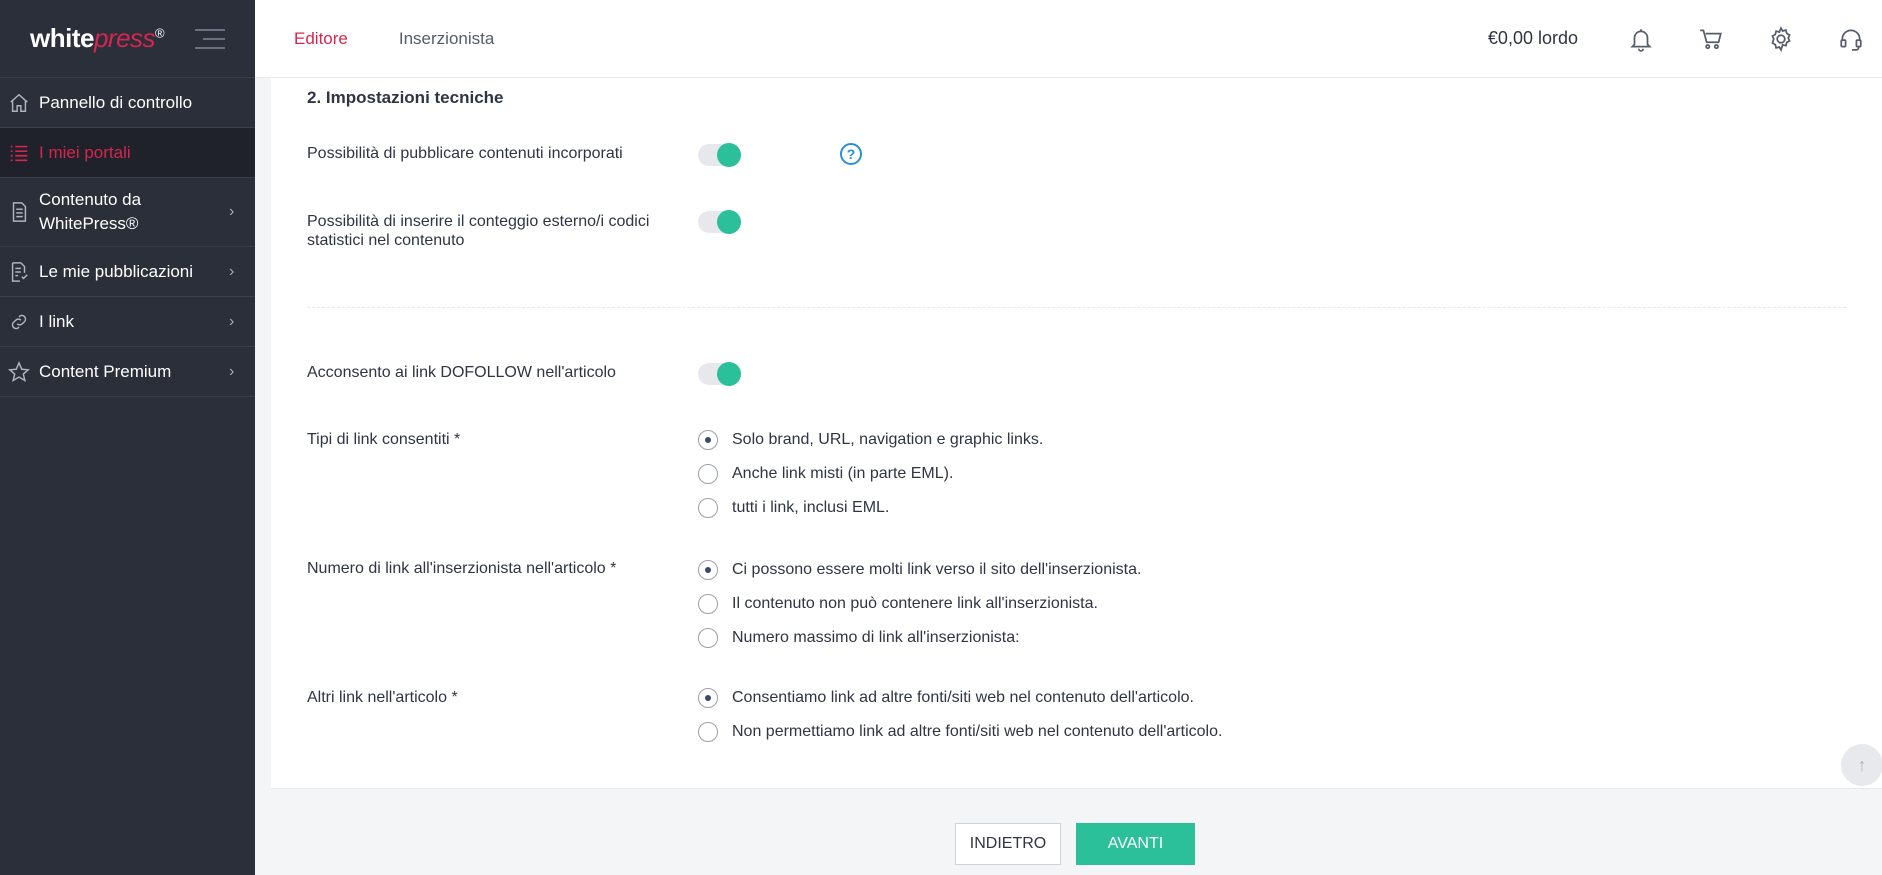 The image size is (1882, 875). I want to click on section-title: 2. Impostazioni tecniche, so click(405, 97).